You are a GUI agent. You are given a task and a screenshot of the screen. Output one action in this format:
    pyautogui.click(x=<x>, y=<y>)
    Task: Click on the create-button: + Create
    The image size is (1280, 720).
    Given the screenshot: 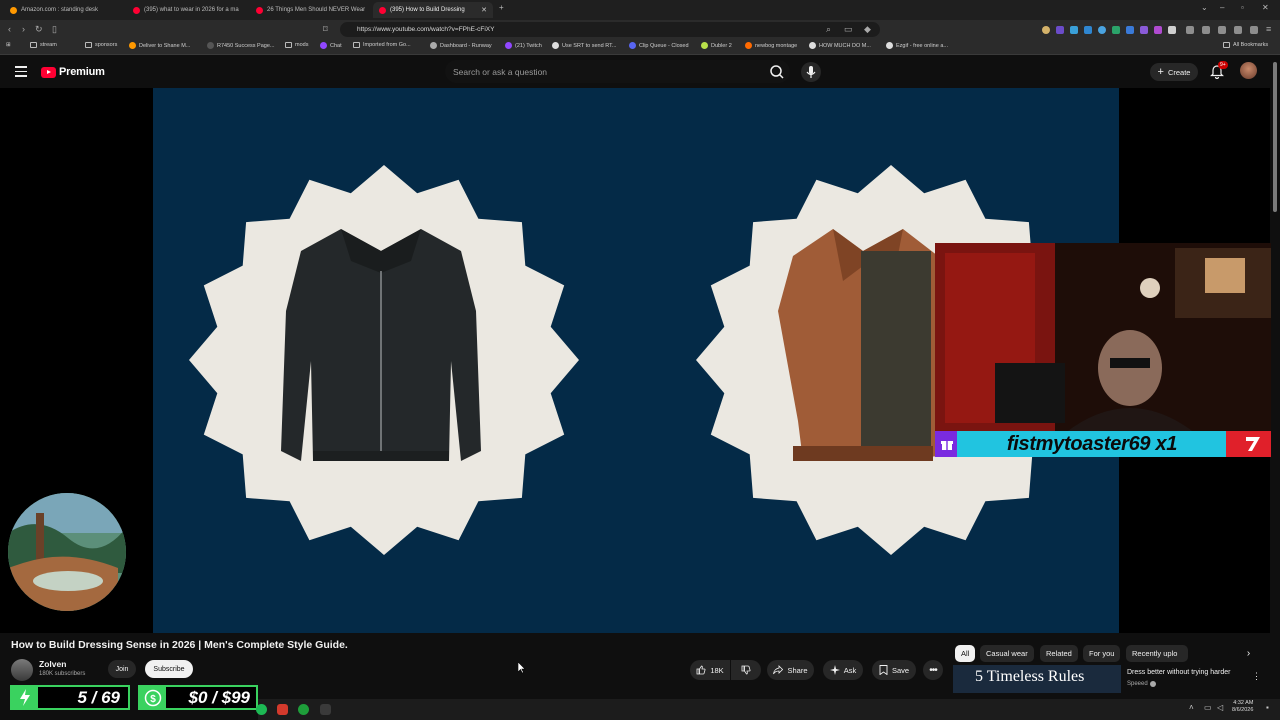 What is the action you would take?
    pyautogui.click(x=1174, y=72)
    